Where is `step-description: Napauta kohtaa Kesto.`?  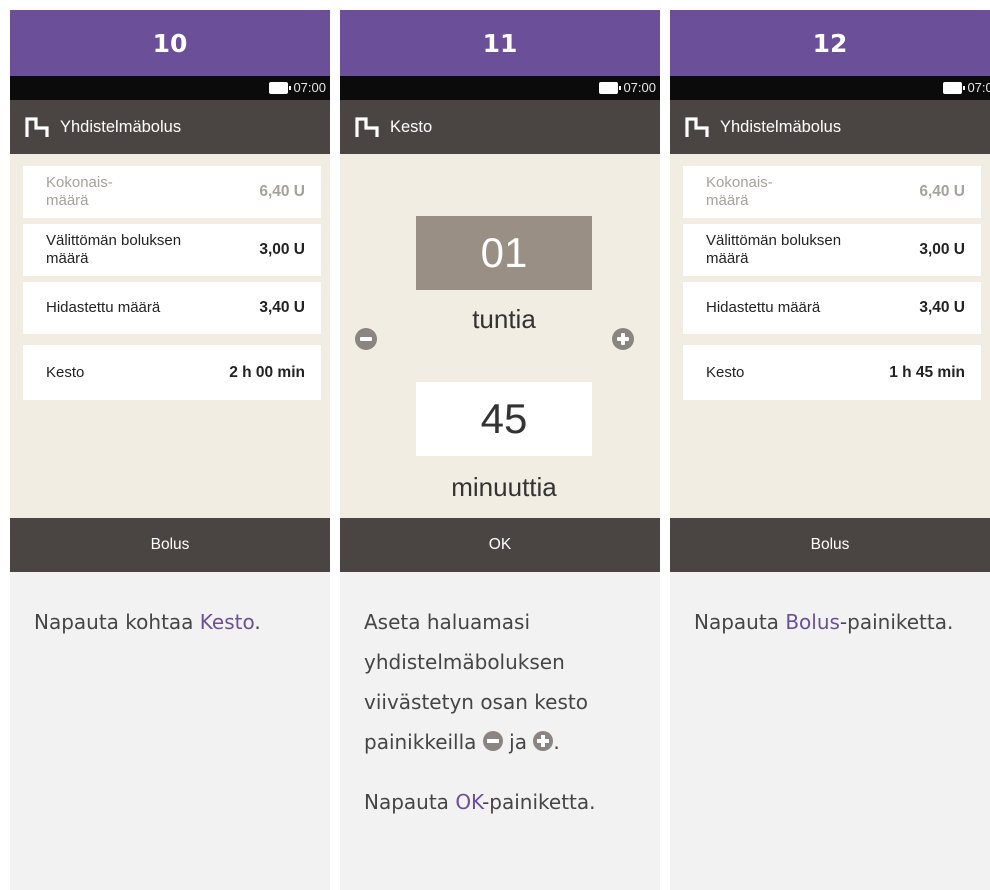
step-description: Napauta kohtaa Kesto. is located at coordinates (170, 731).